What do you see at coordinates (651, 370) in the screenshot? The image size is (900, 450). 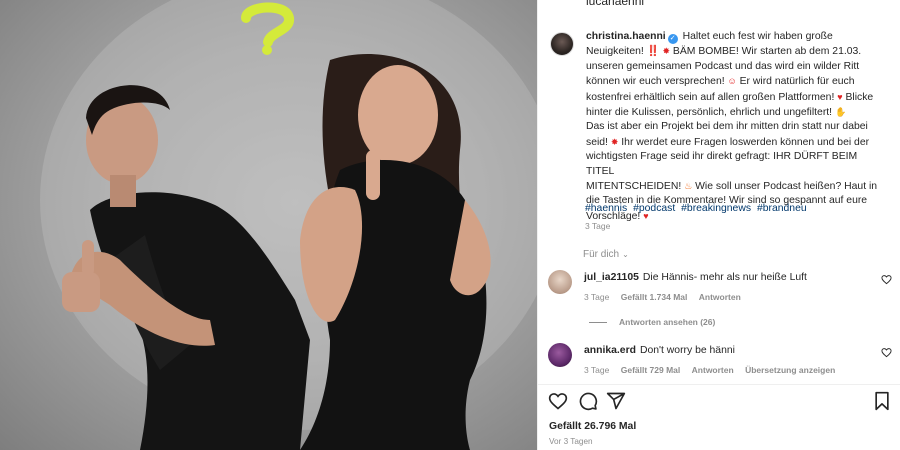 I see `comment-likes: Gefällt 729 Mal` at bounding box center [651, 370].